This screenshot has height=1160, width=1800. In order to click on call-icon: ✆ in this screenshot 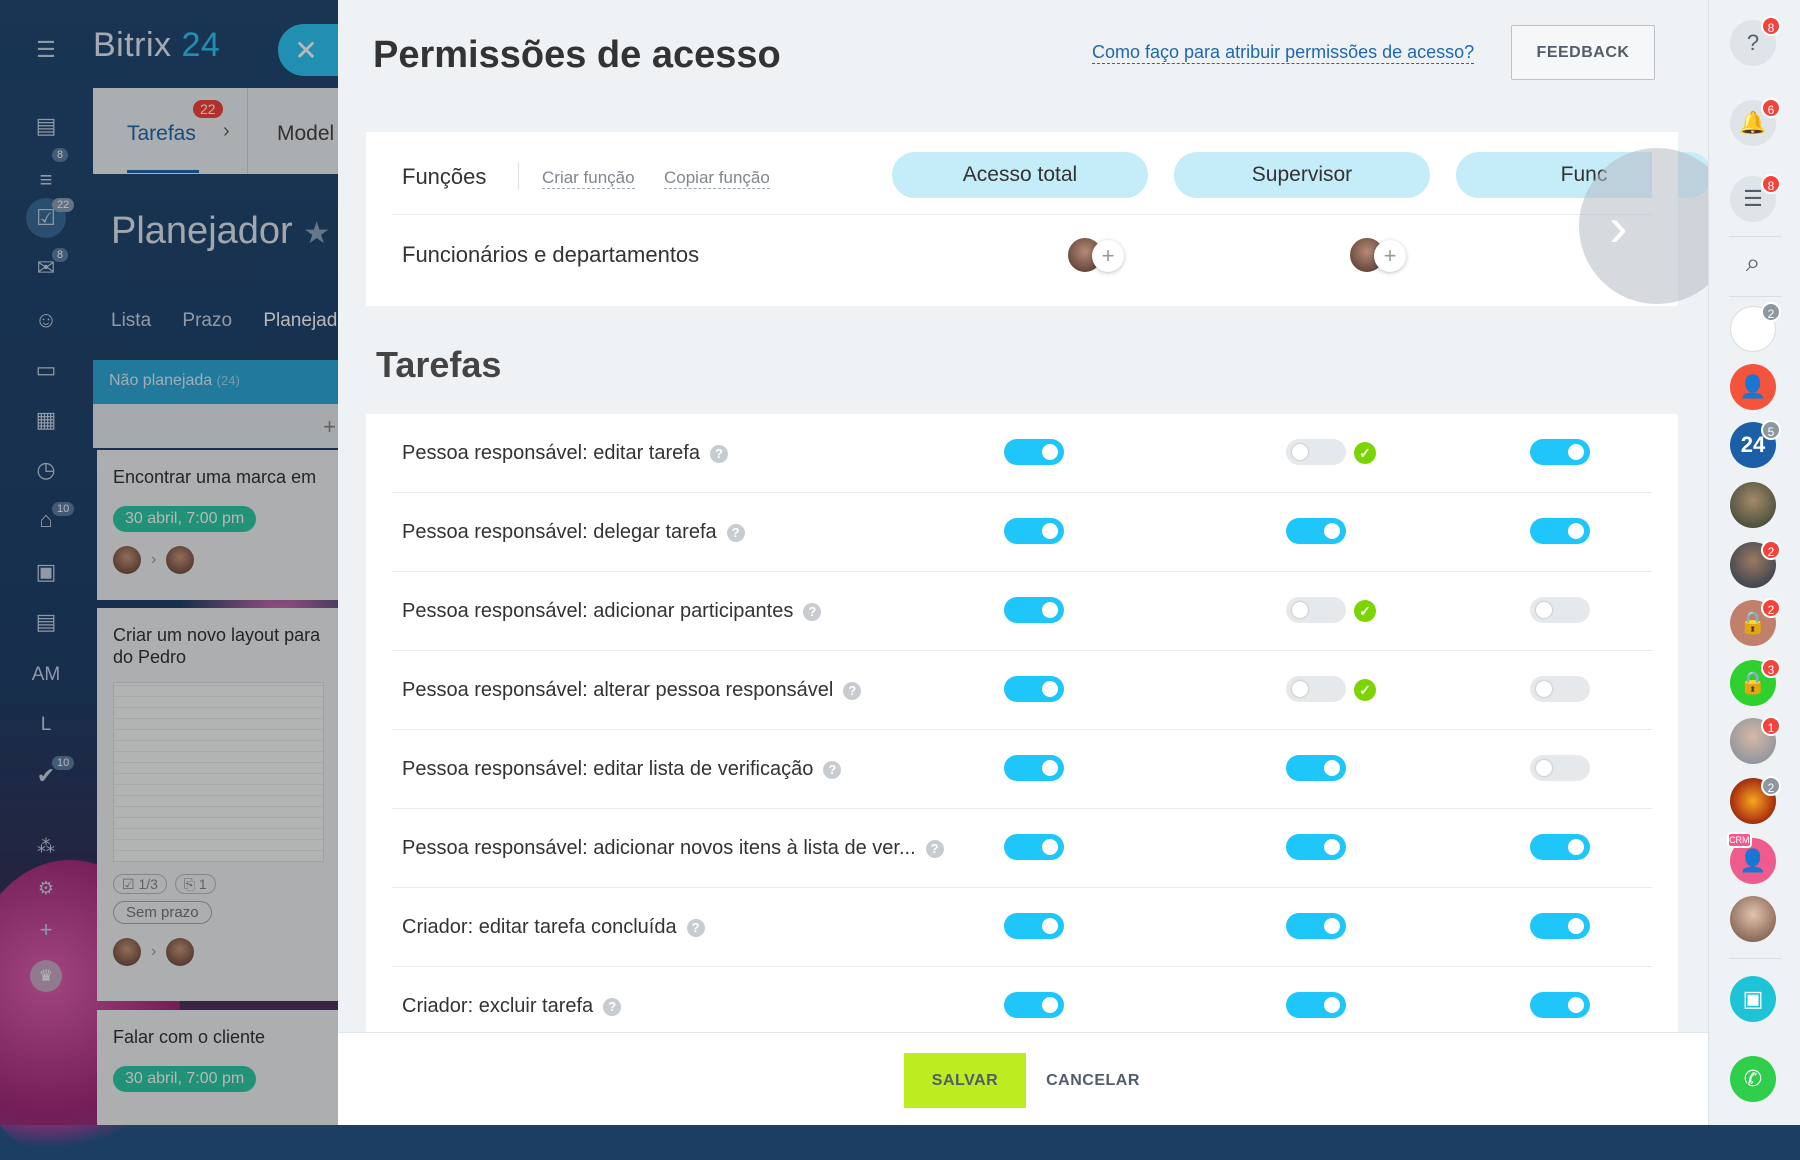, I will do `click(1753, 1079)`.